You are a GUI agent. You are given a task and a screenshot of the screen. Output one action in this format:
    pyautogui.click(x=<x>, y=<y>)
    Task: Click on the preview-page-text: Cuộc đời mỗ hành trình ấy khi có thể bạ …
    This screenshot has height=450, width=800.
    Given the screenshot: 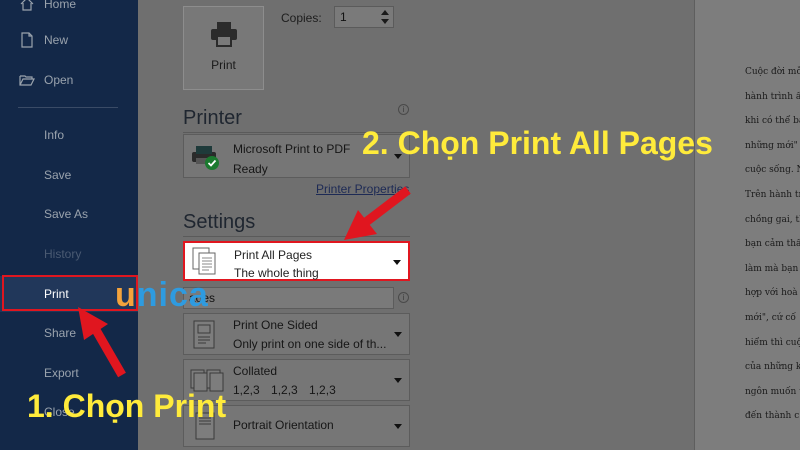 What is the action you would take?
    pyautogui.click(x=772, y=250)
    